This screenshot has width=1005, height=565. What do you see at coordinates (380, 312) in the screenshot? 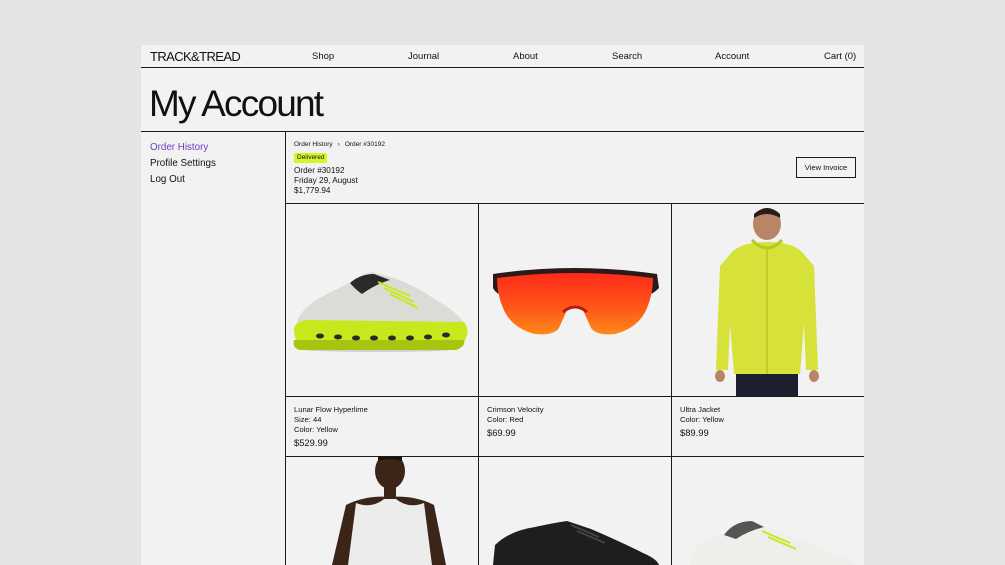
I see `shoe-image` at bounding box center [380, 312].